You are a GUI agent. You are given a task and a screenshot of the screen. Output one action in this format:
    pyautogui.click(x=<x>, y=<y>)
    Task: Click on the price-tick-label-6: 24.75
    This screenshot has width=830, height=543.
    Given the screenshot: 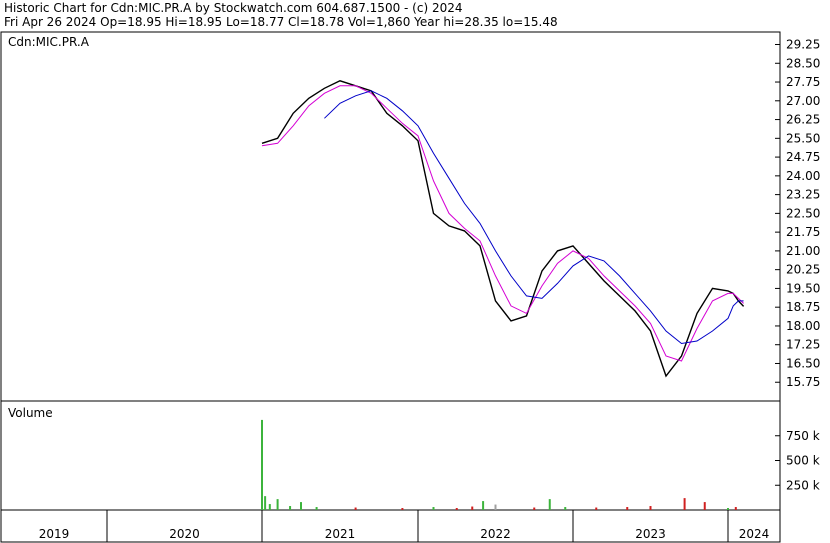 What is the action you would take?
    pyautogui.click(x=803, y=157)
    